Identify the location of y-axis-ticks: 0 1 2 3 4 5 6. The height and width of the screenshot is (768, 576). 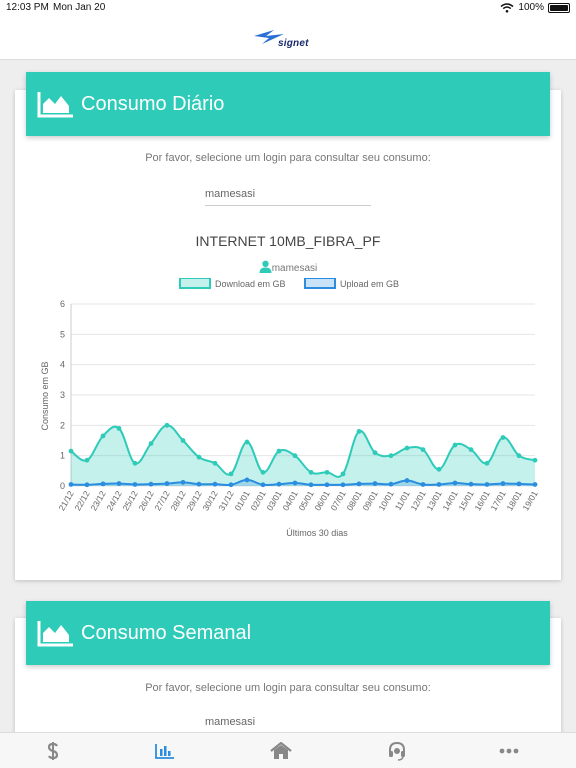
(62, 395).